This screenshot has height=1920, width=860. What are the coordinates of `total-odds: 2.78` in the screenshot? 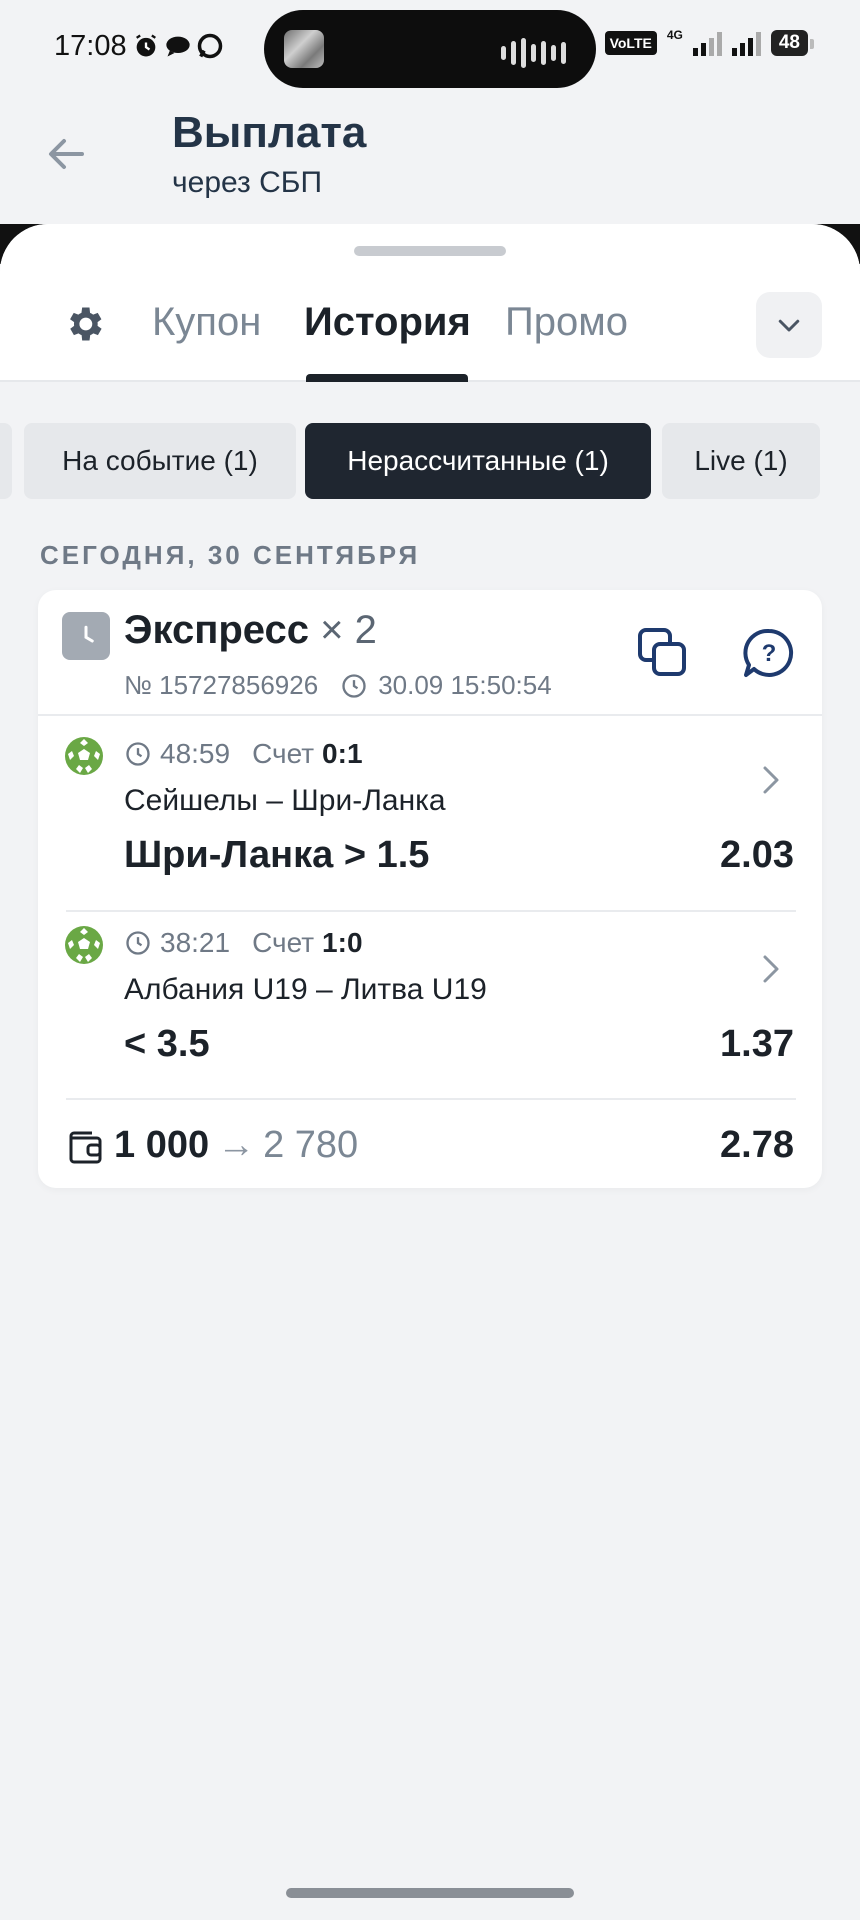 It's located at (757, 1145).